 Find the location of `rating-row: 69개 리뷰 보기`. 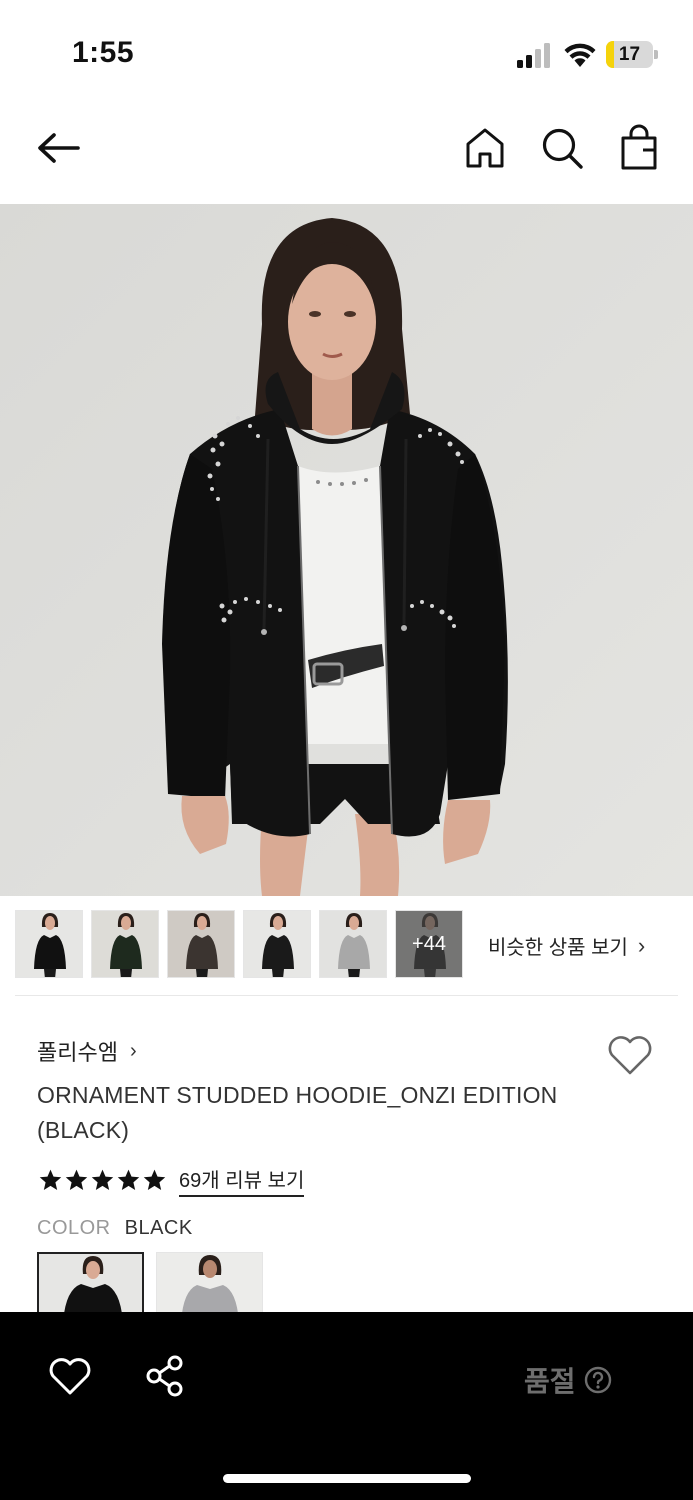

rating-row: 69개 리뷰 보기 is located at coordinates (171, 1180).